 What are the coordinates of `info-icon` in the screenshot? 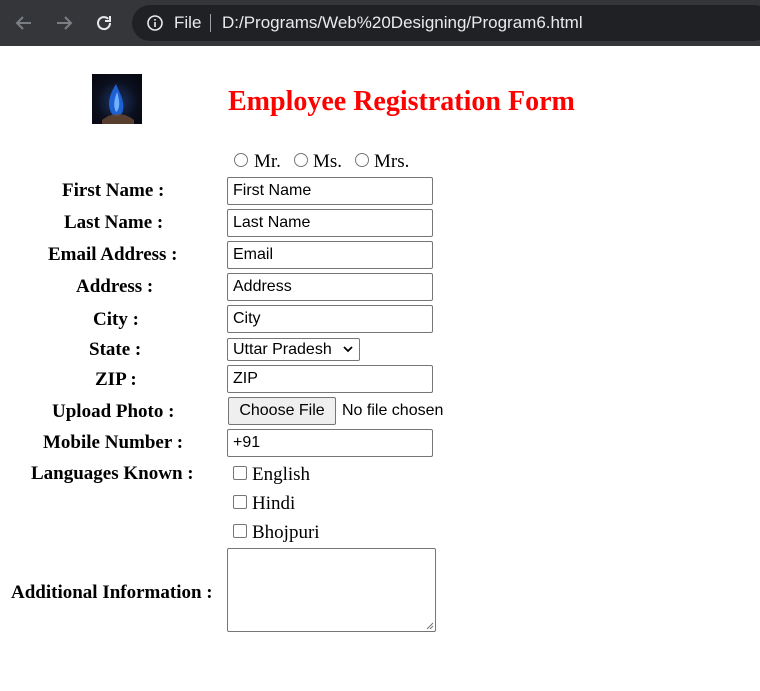 It's located at (155, 23).